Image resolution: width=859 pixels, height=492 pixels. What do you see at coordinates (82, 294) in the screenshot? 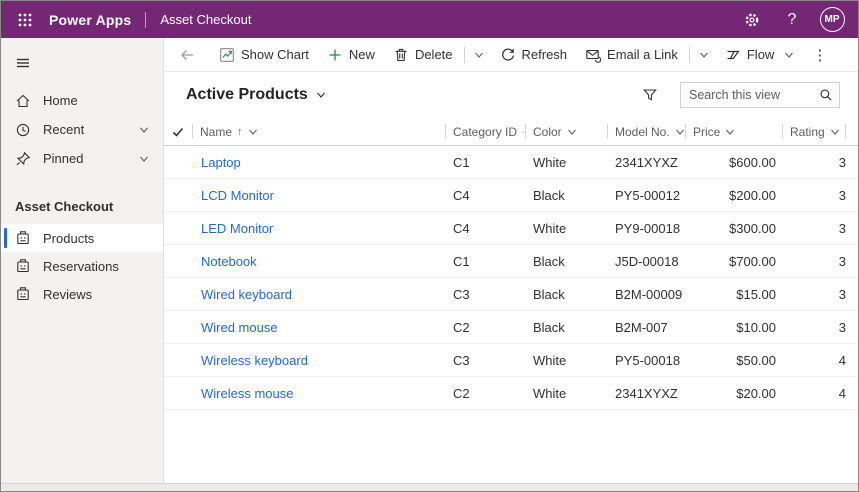
I see `sidebar-item-reviews: Reviews` at bounding box center [82, 294].